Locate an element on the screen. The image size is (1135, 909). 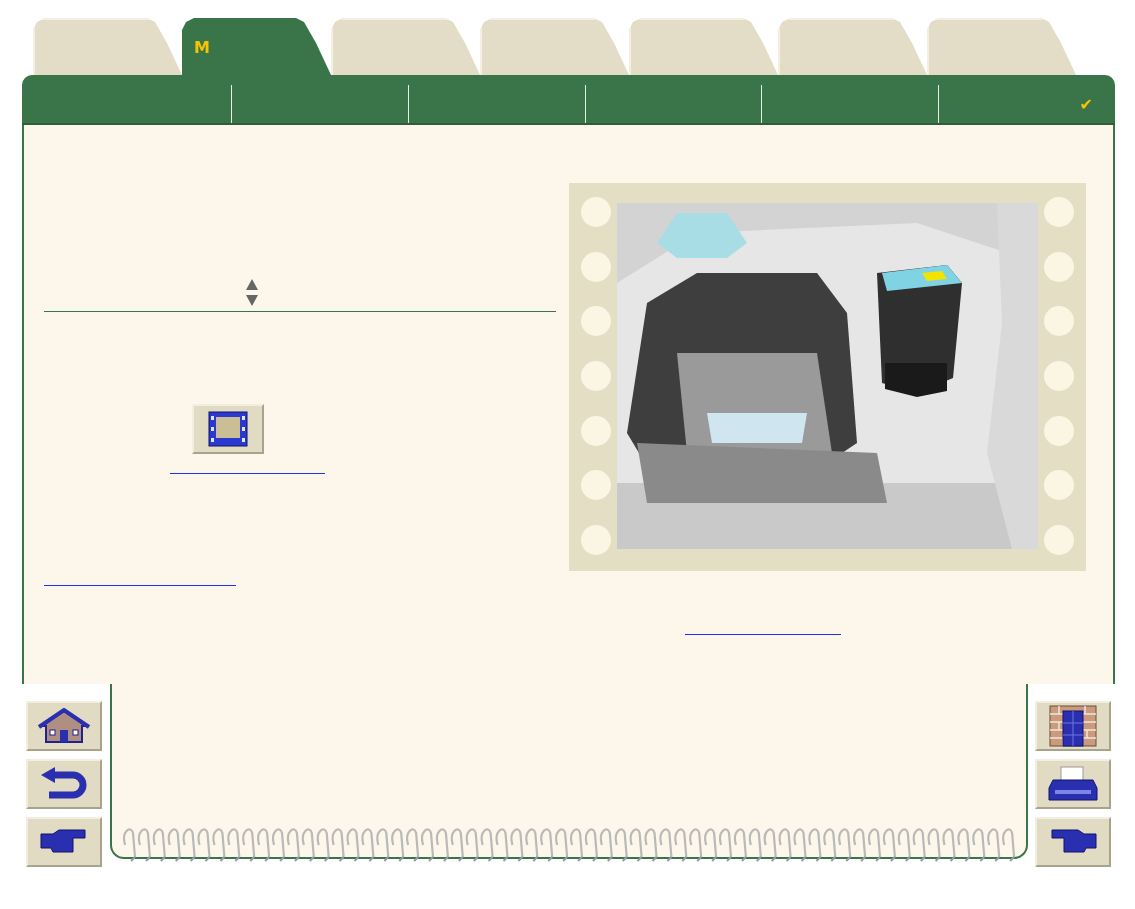
forward-button is located at coordinates (1073, 842).